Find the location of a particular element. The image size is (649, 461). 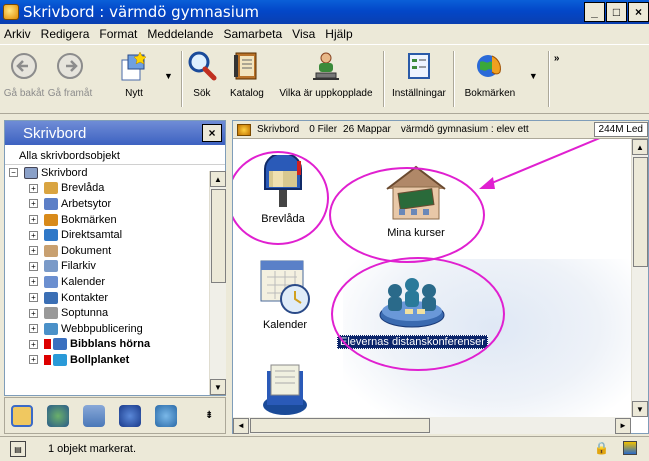

search-button: Sök is located at coordinates (202, 80).